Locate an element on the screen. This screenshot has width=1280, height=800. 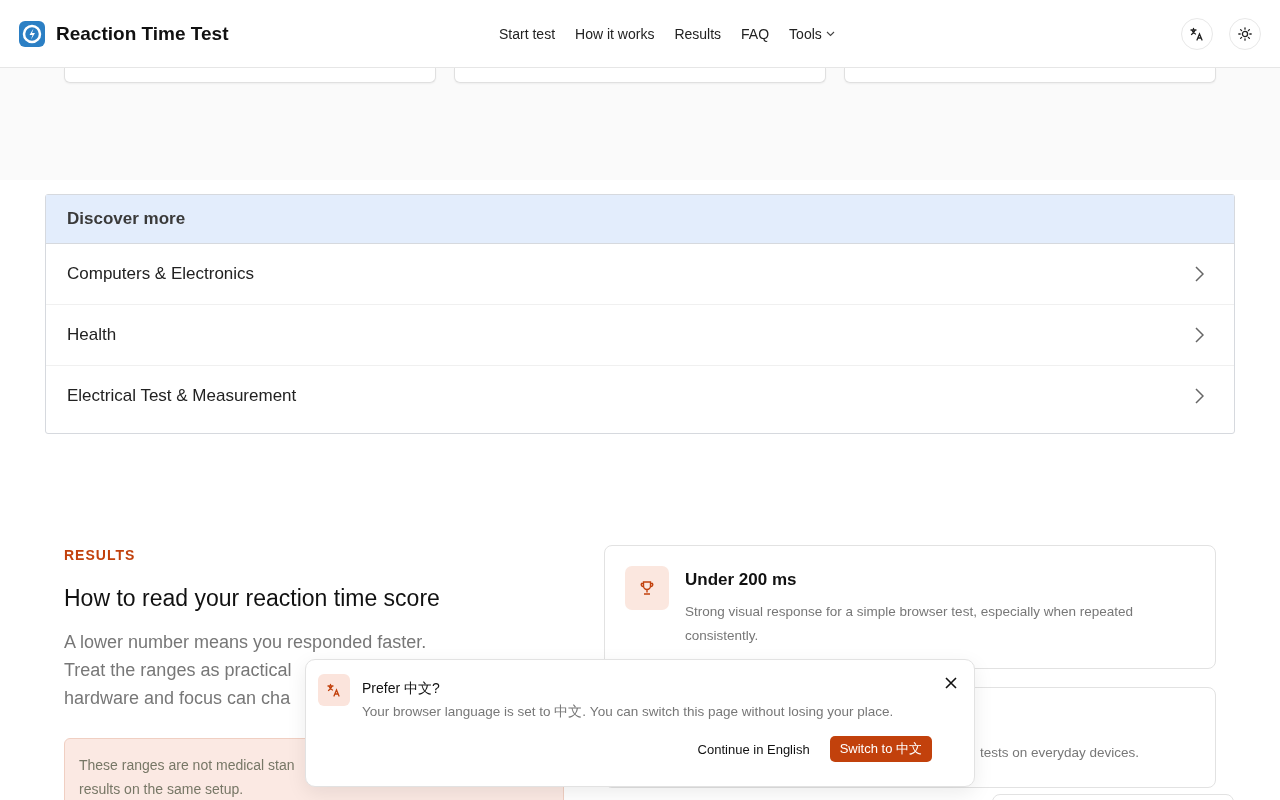
close-button is located at coordinates (951, 683).